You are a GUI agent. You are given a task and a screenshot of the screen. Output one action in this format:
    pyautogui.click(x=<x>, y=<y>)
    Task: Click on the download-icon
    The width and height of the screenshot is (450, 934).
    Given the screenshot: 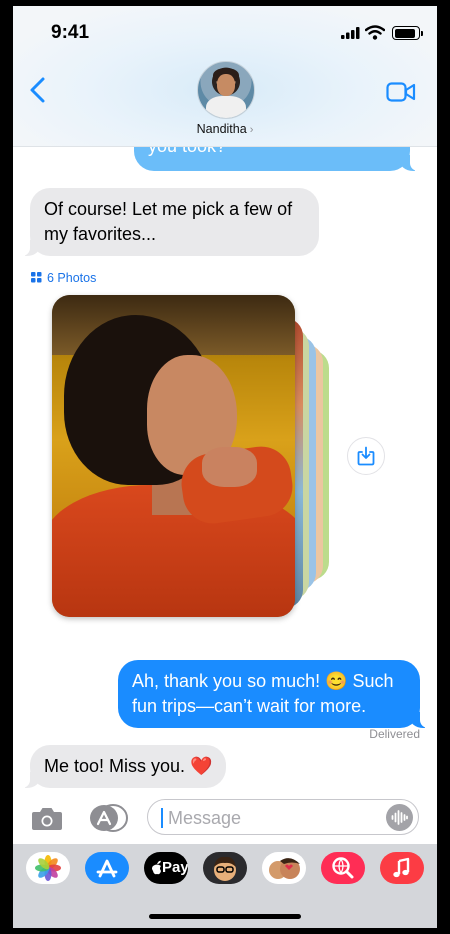 What is the action you would take?
    pyautogui.click(x=366, y=456)
    